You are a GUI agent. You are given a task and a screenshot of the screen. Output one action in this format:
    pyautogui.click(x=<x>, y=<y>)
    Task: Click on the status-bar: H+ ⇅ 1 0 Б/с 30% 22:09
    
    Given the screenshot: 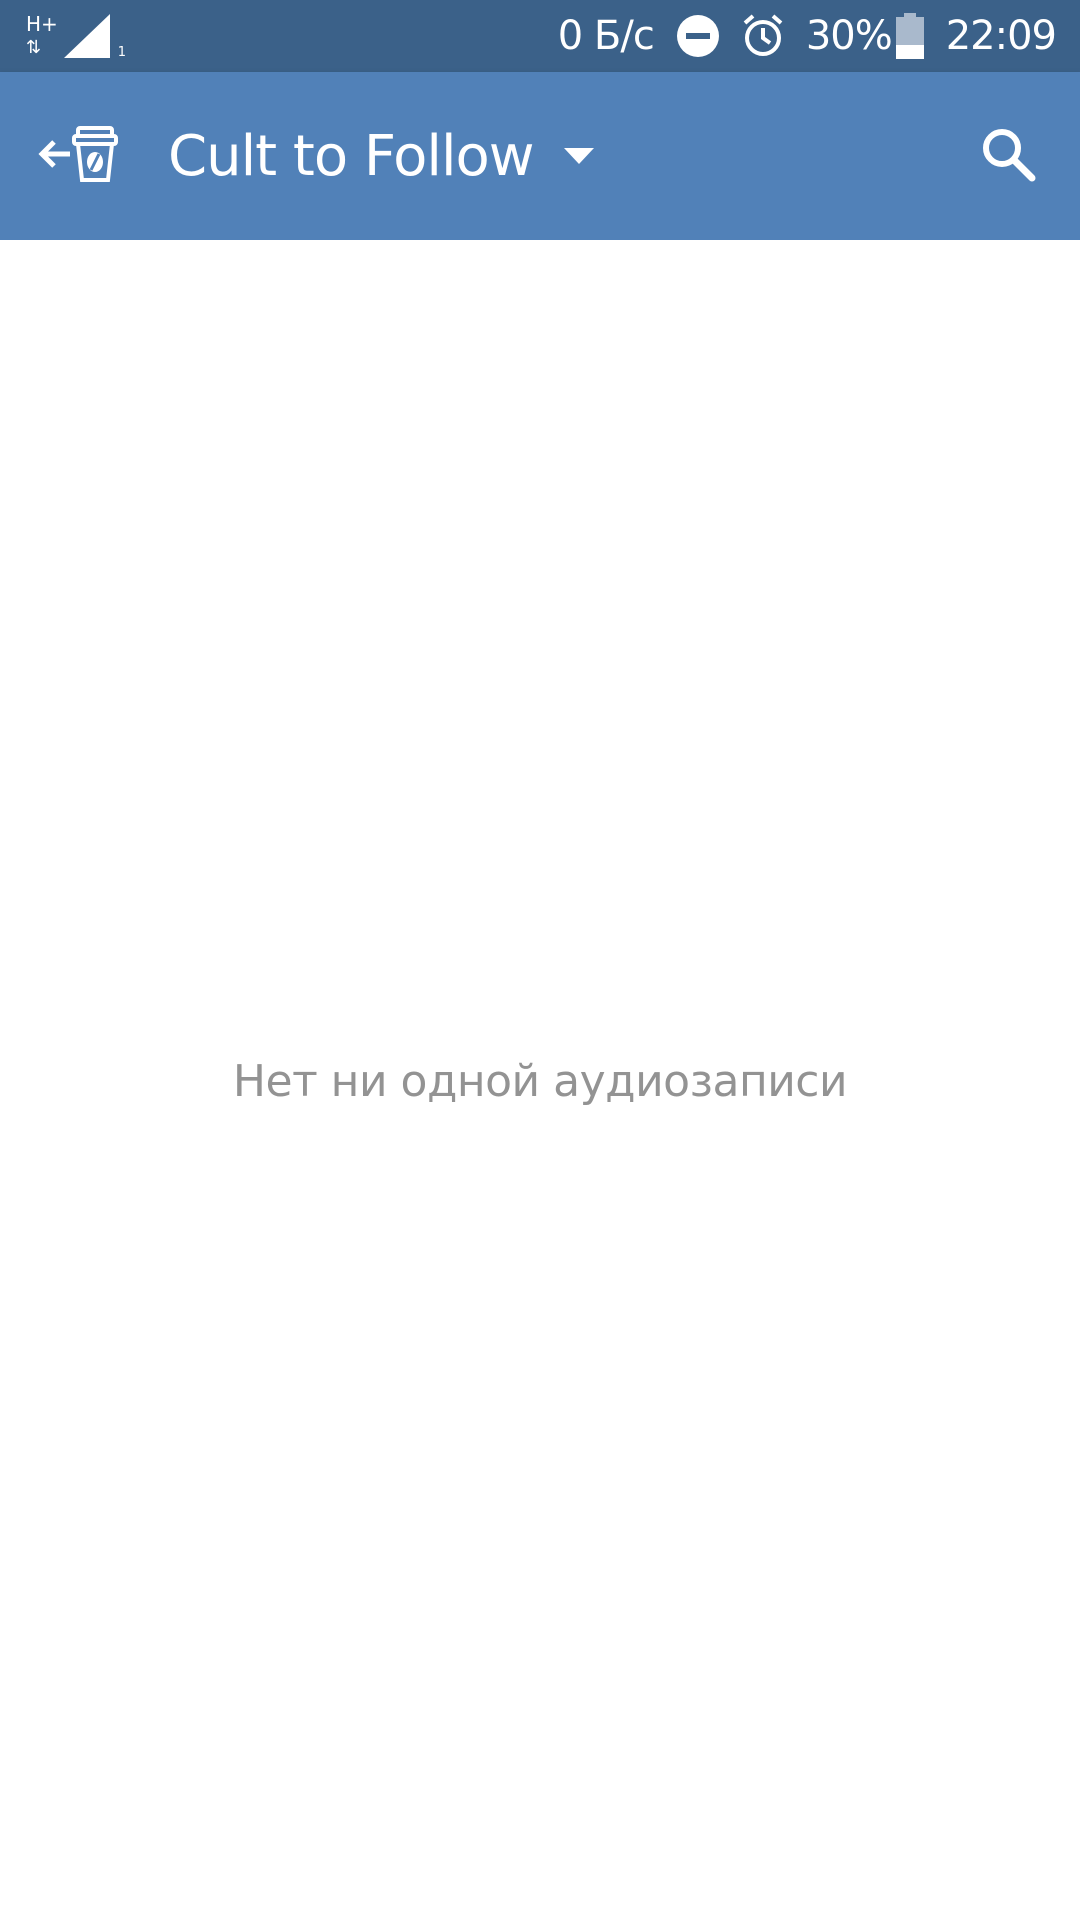 What is the action you would take?
    pyautogui.click(x=540, y=36)
    